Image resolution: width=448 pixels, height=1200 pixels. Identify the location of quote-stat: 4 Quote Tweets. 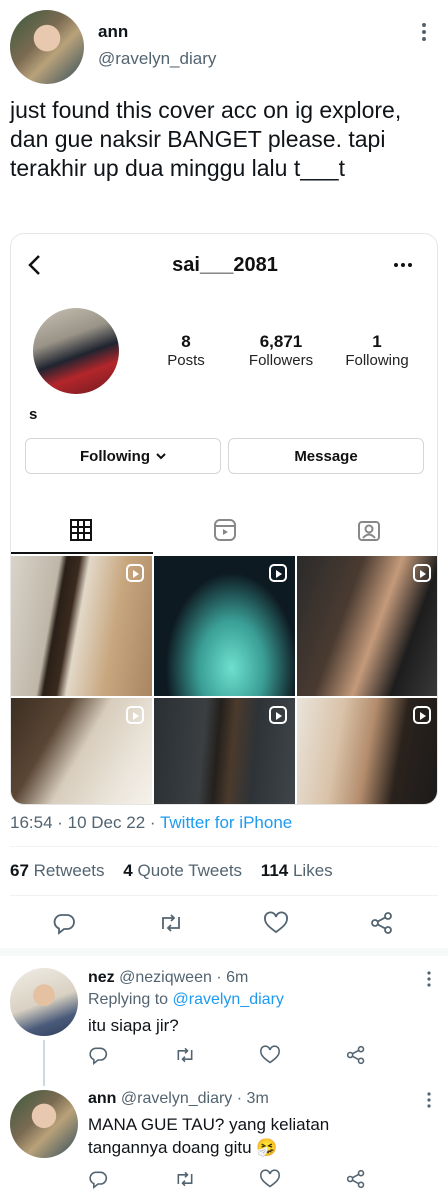
(182, 870).